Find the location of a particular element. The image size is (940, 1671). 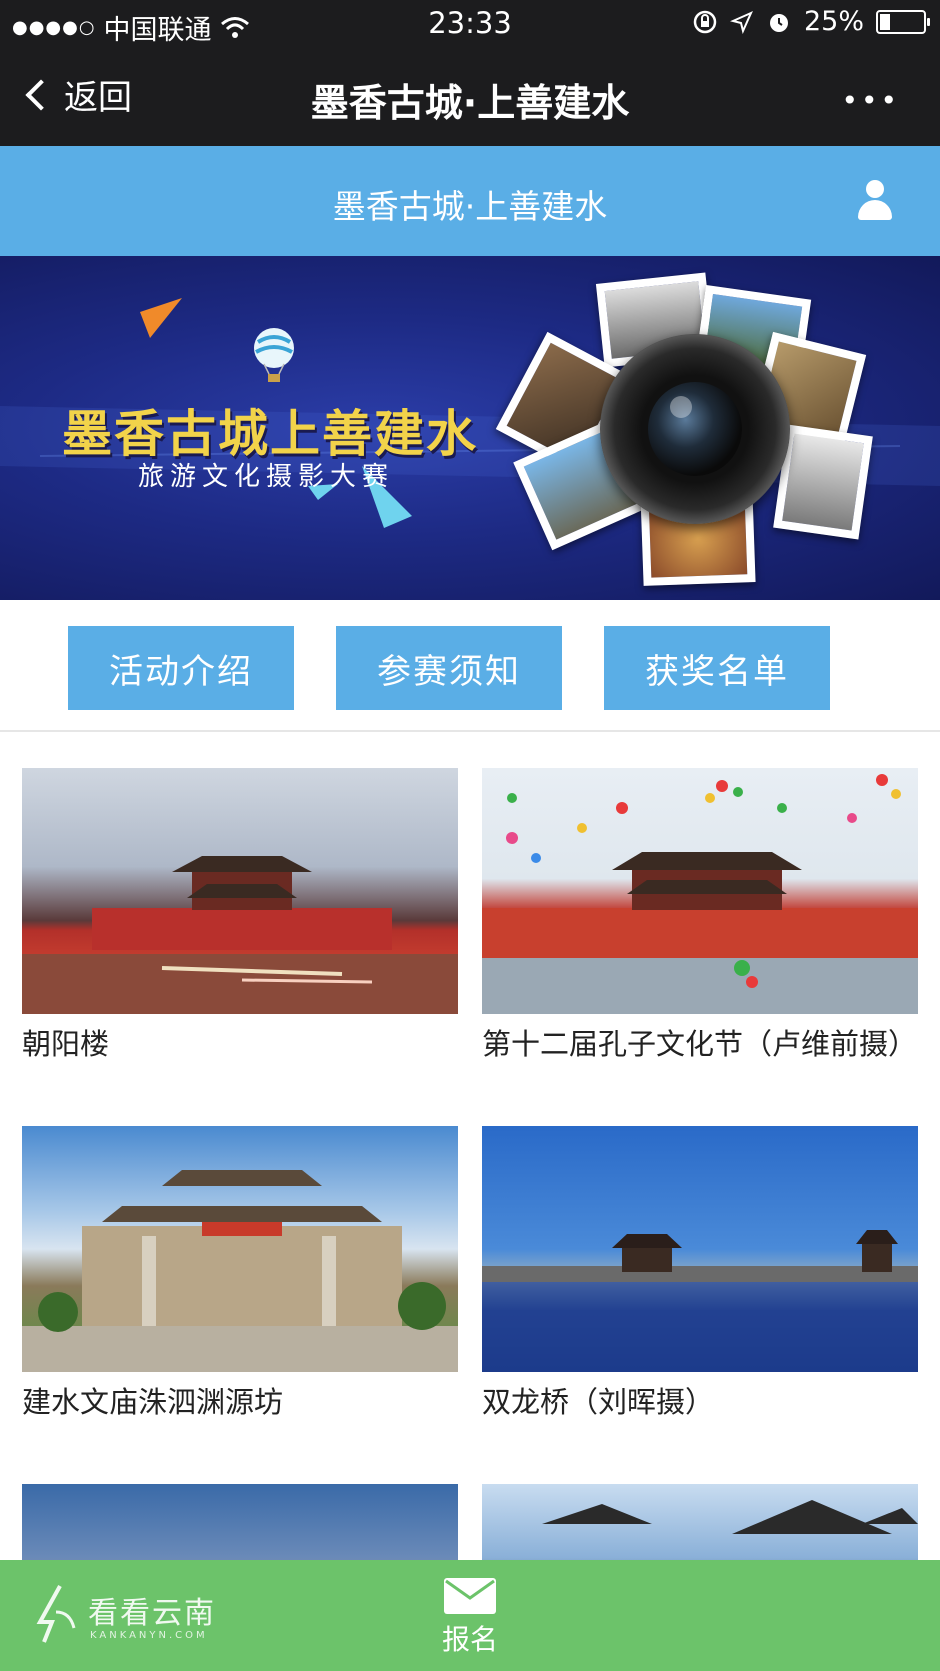

gallery-card: 双龙桥（刘晖摄） is located at coordinates (700, 1275).